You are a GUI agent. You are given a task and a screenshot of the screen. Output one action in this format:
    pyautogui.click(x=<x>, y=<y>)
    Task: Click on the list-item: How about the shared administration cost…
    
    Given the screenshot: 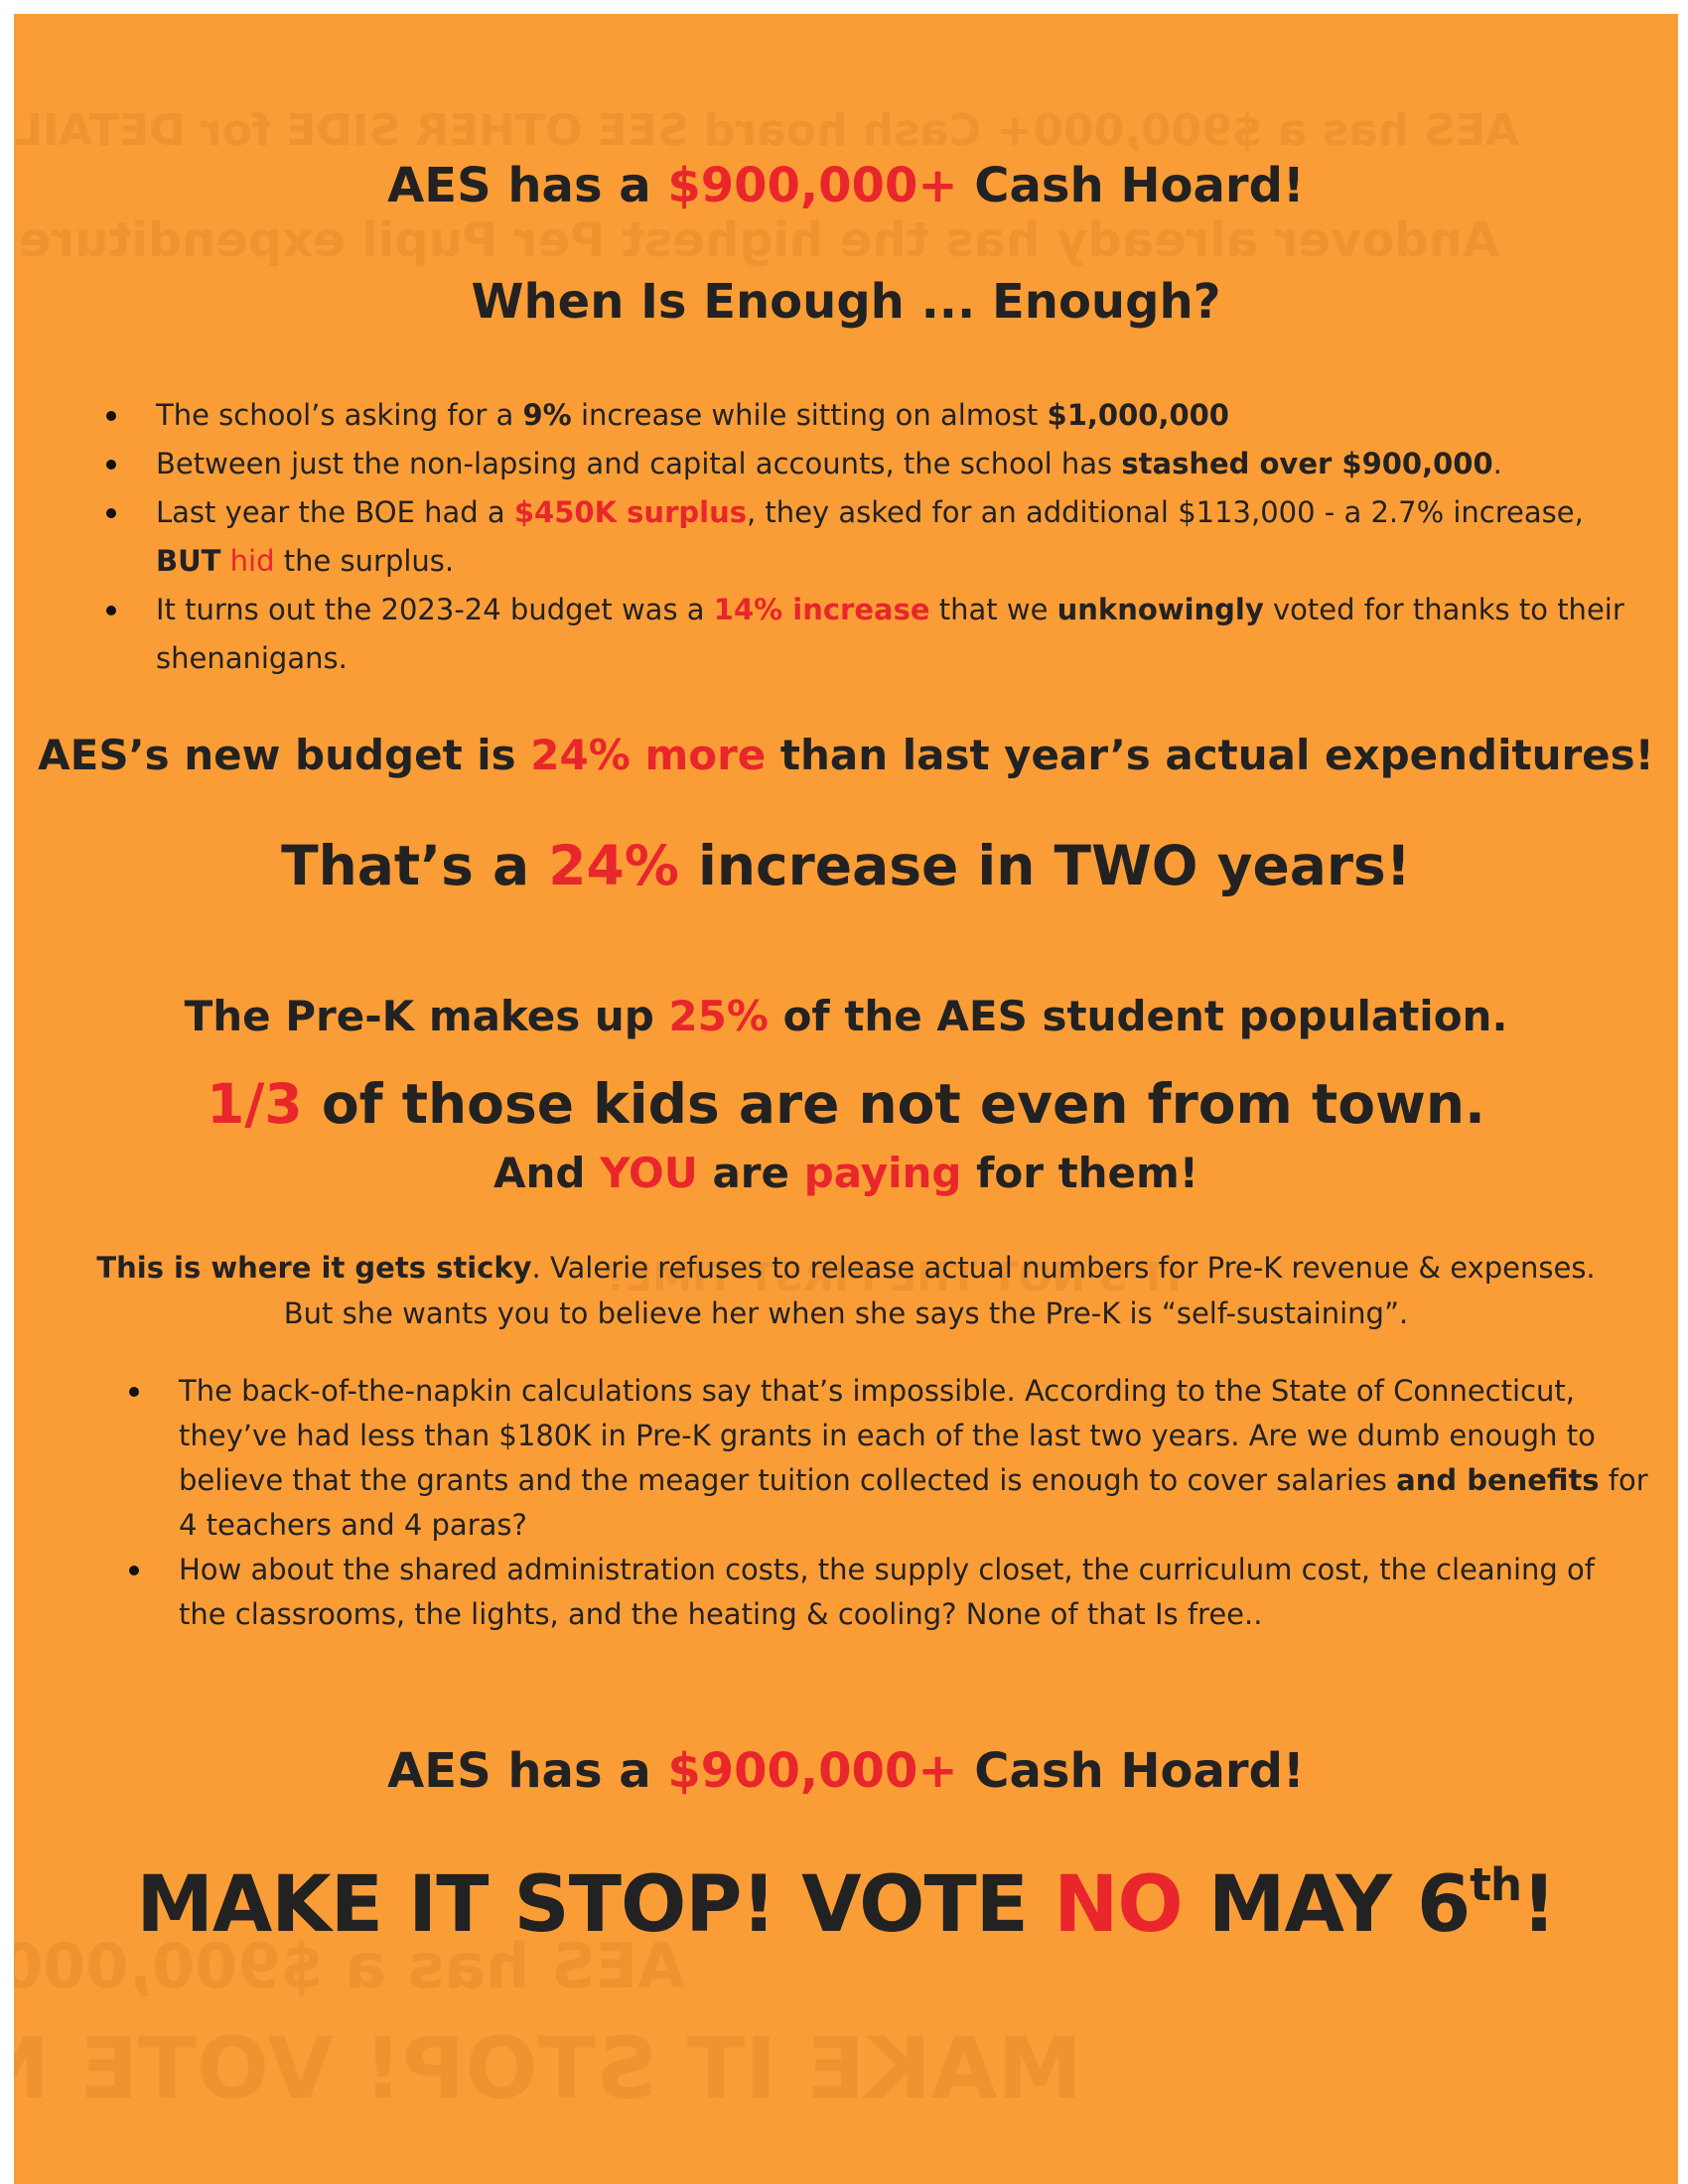 What is the action you would take?
    pyautogui.click(x=888, y=1592)
    